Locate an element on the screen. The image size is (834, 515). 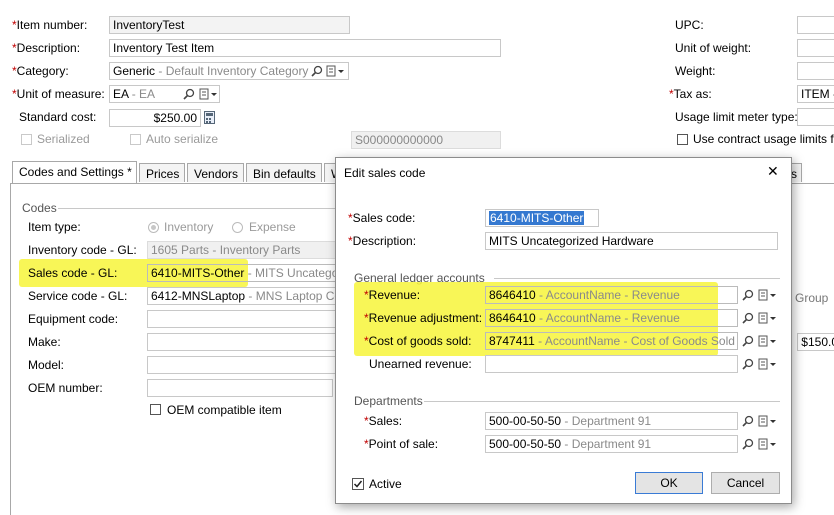
dialog-sales-code-label: *Sales code: is located at coordinates (382, 218).